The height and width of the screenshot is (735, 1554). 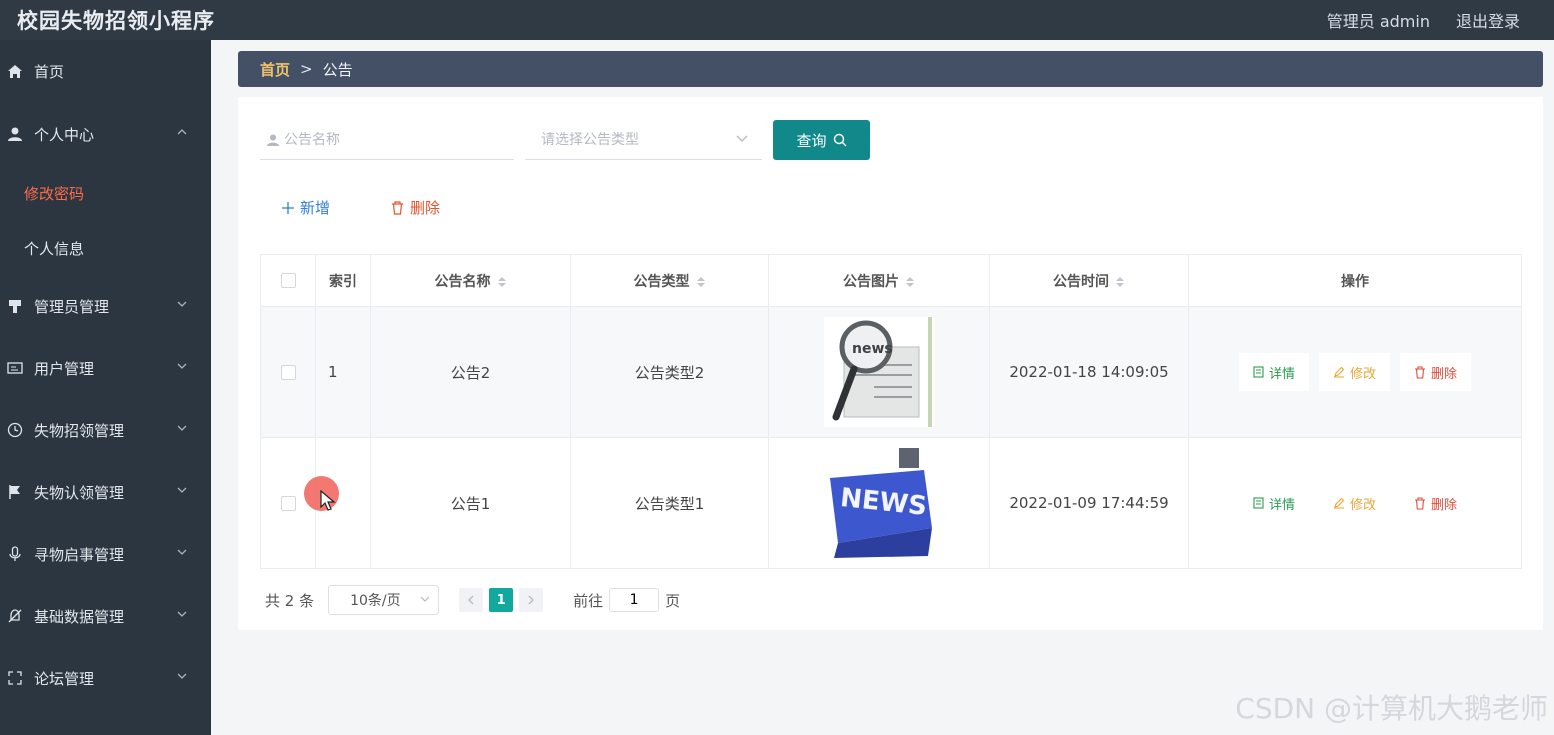 I want to click on bulk-delete-button: 删除, so click(x=415, y=207).